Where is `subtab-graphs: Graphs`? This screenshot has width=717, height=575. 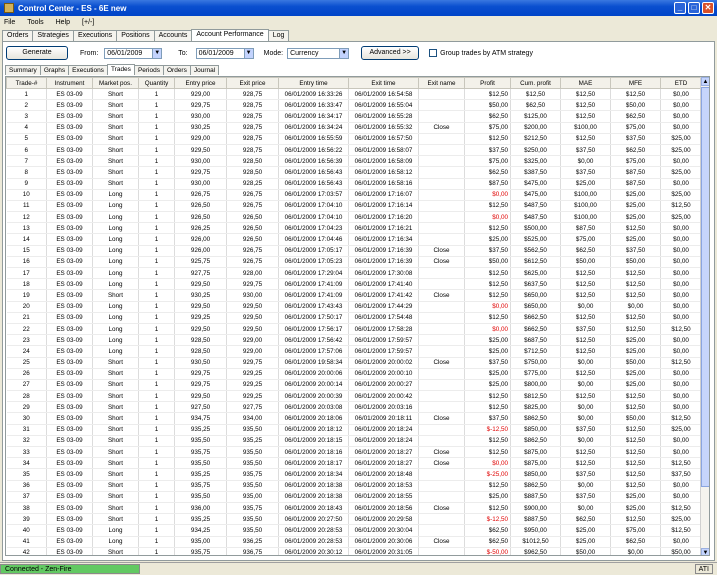
subtab-graphs: Graphs is located at coordinates (54, 70).